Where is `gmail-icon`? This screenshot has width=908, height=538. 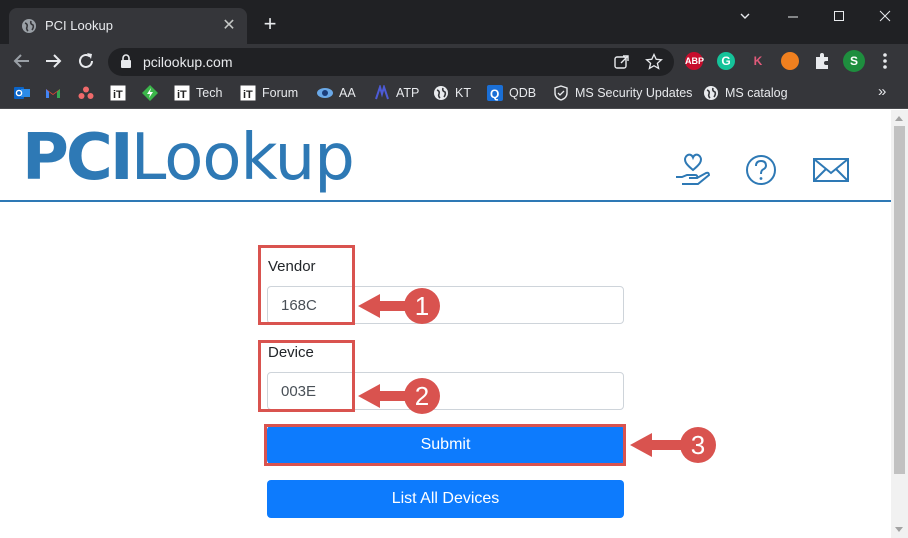
gmail-icon is located at coordinates (53, 93).